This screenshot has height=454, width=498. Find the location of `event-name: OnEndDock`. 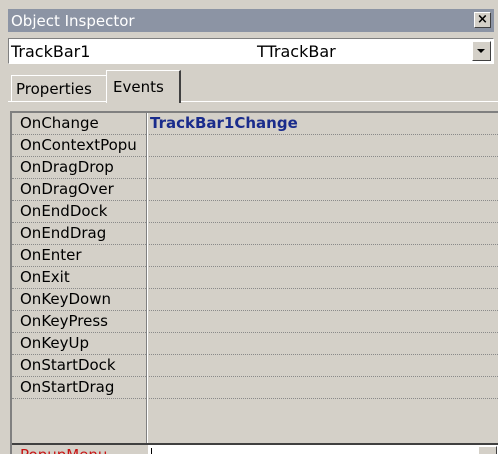

event-name: OnEndDock is located at coordinates (64, 211).